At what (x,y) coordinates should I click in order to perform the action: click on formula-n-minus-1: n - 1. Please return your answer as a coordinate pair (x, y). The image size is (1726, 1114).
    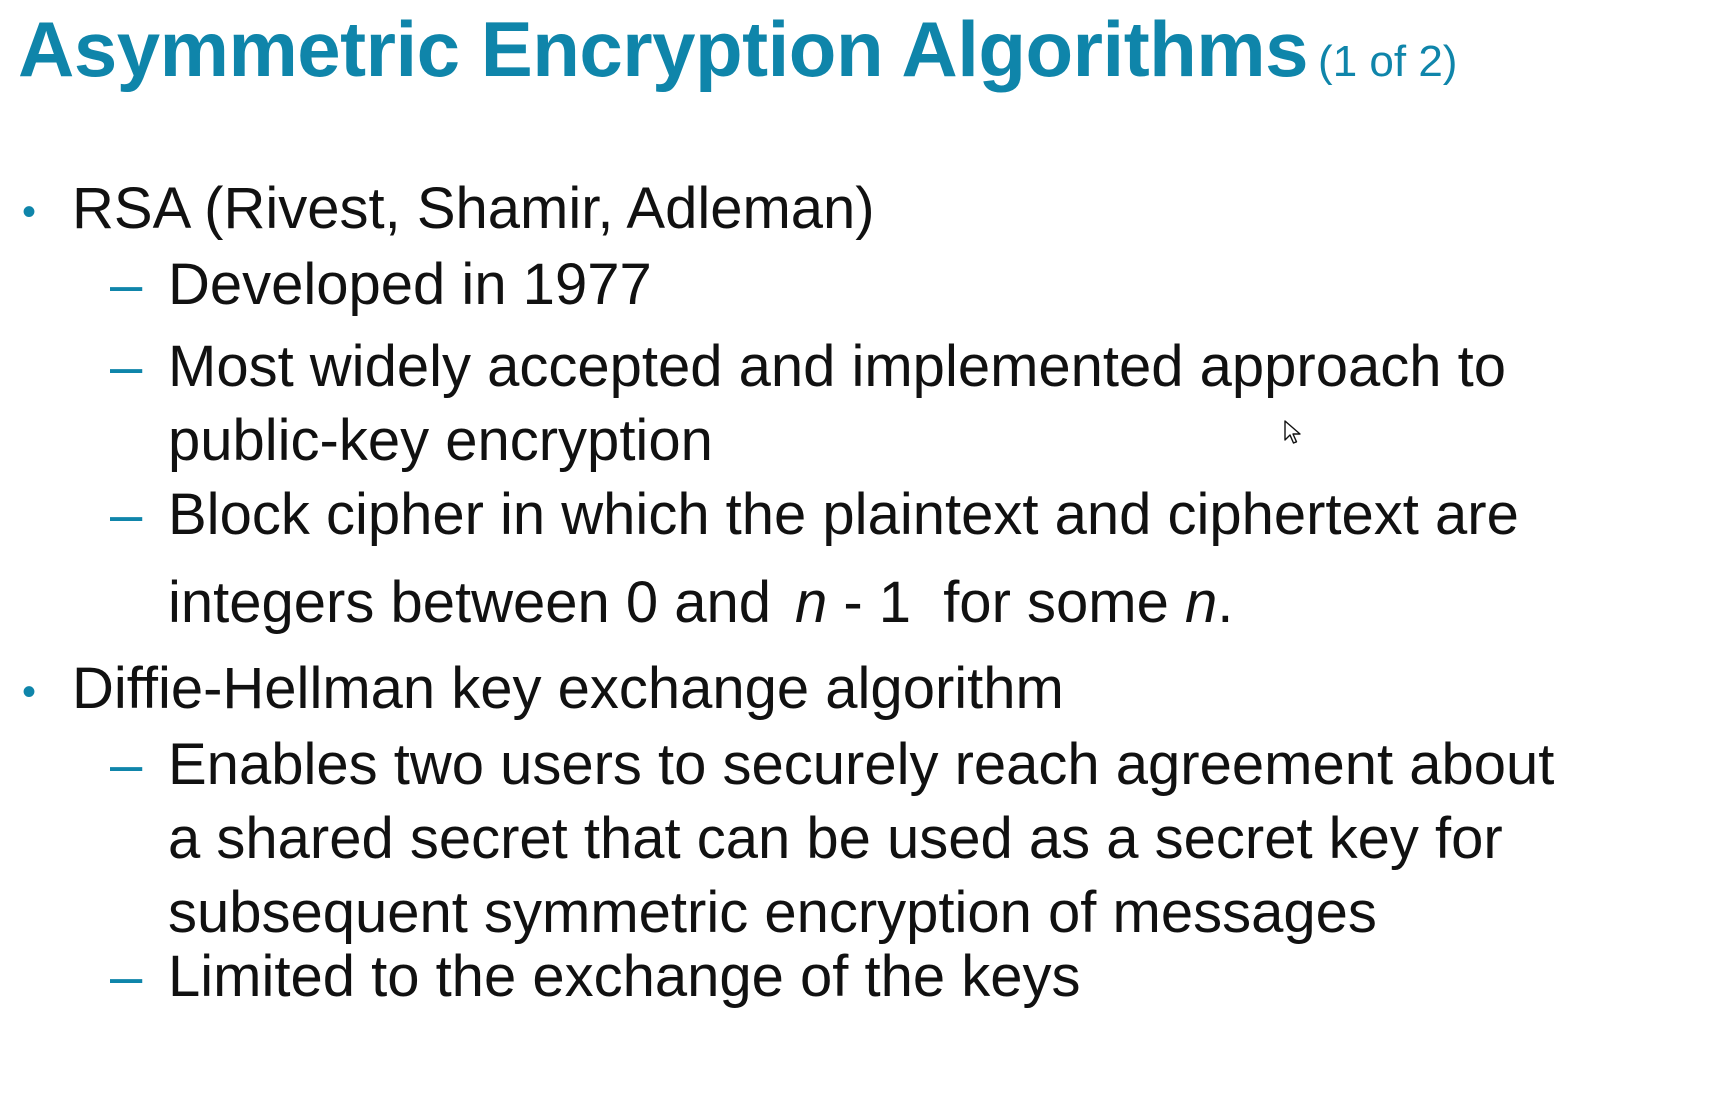
    Looking at the image, I should click on (853, 603).